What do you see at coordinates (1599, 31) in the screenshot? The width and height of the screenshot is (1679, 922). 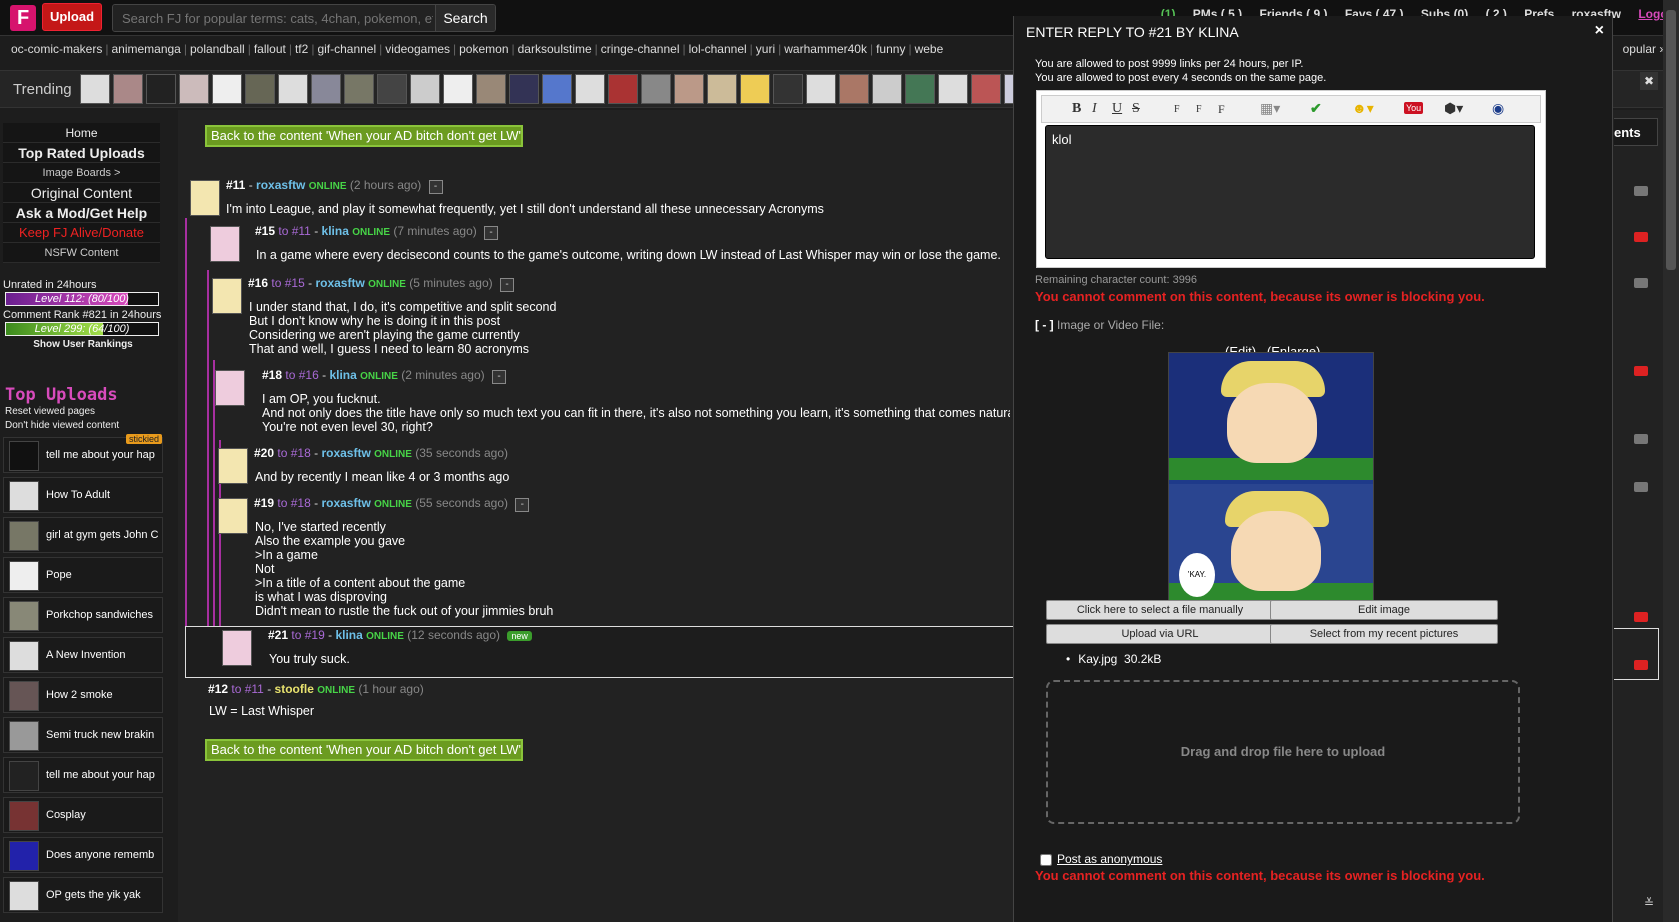 I see `close-icon: ×` at bounding box center [1599, 31].